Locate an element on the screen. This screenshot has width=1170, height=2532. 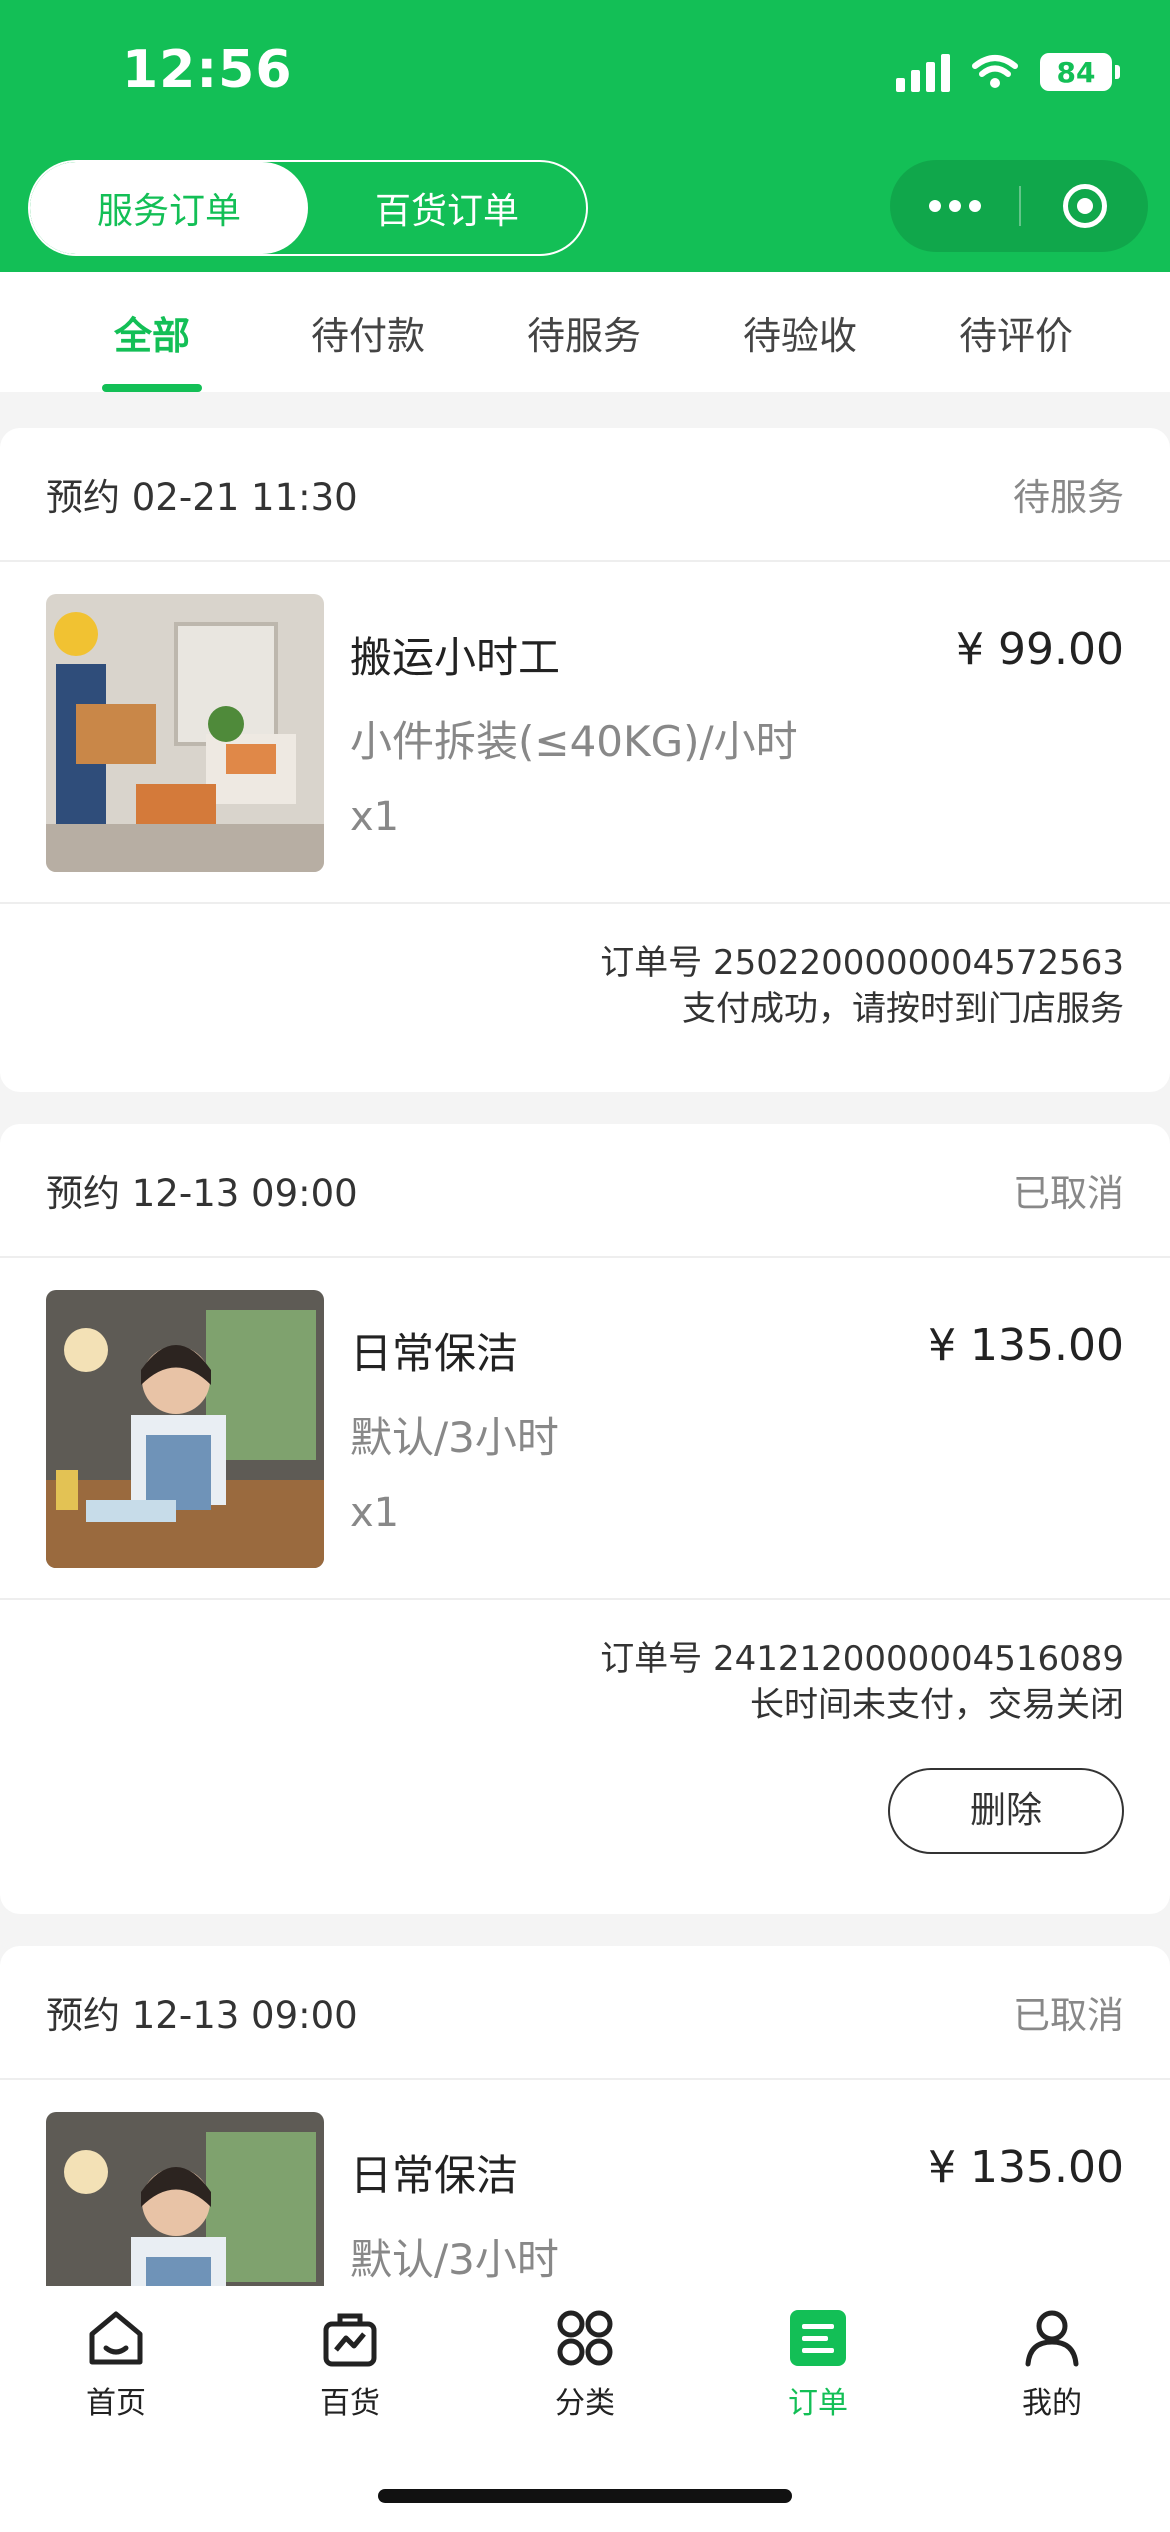
shopping-bag-icon is located at coordinates (350, 2340).